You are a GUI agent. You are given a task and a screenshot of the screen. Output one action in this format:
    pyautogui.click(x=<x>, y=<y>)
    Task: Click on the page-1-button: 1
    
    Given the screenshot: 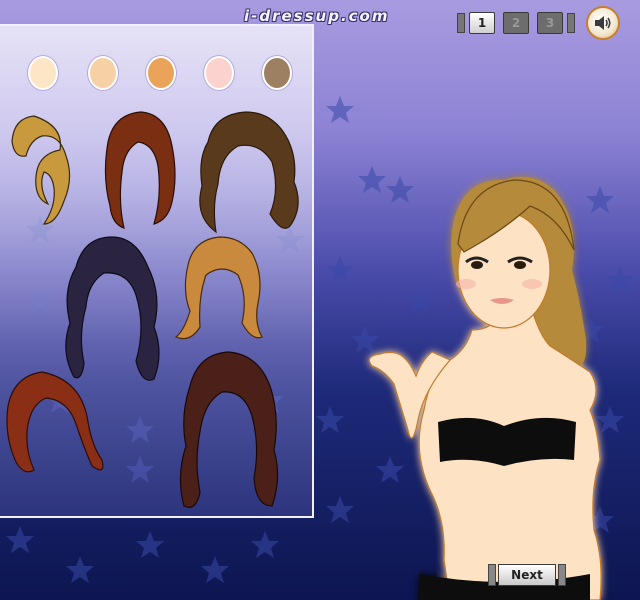 What is the action you would take?
    pyautogui.click(x=482, y=23)
    